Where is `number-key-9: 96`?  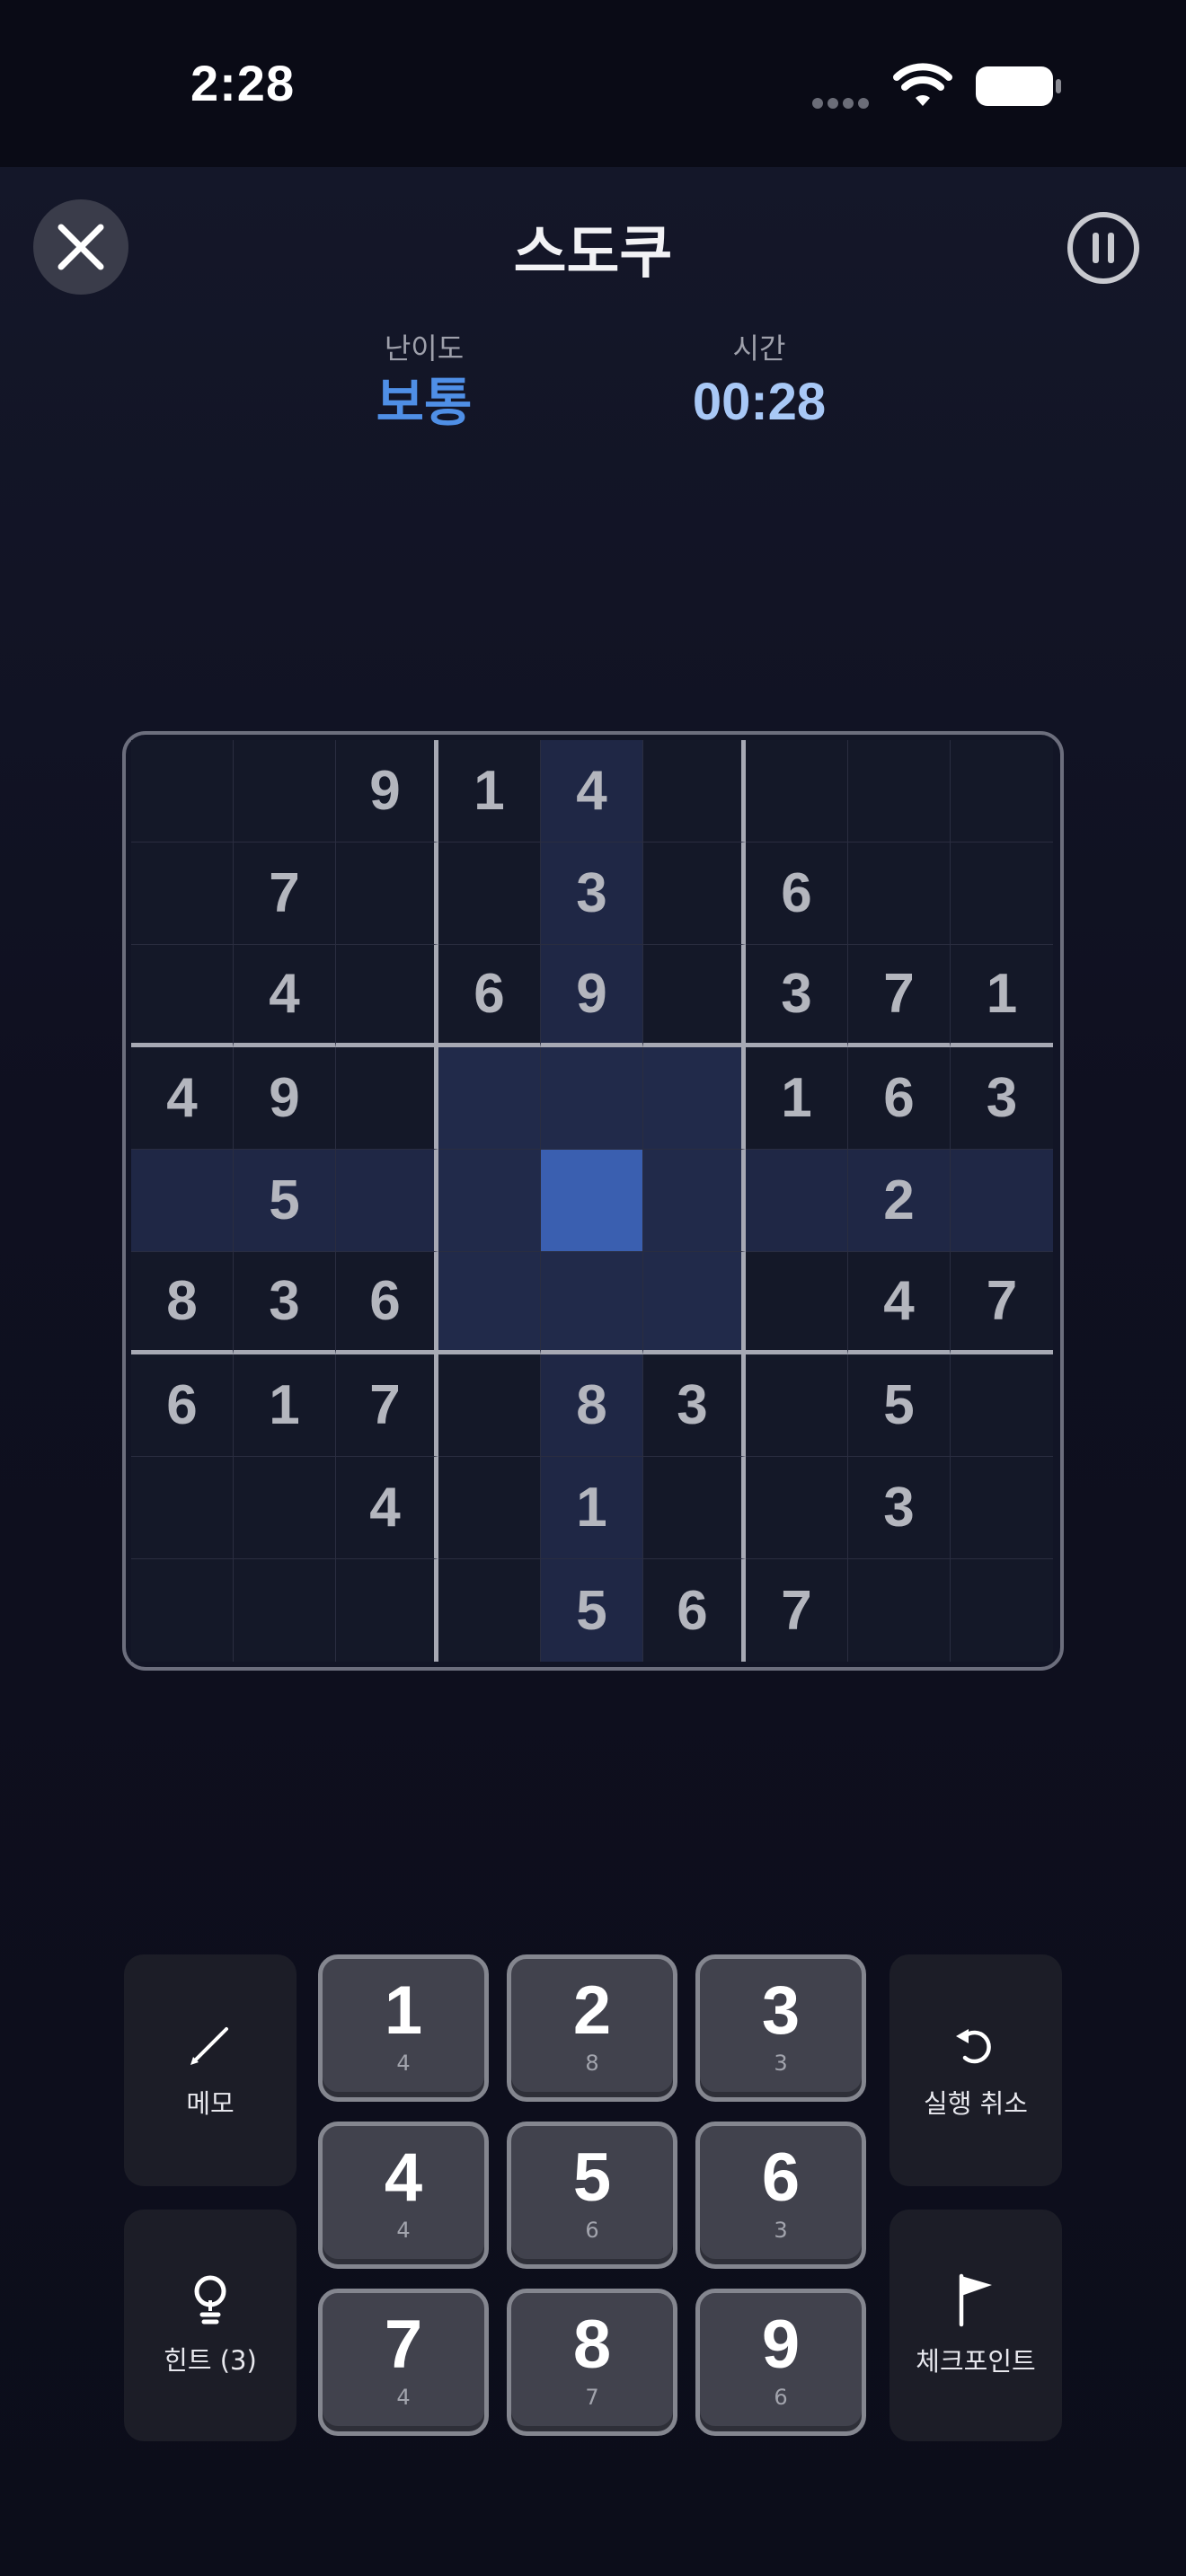 number-key-9: 96 is located at coordinates (780, 2362).